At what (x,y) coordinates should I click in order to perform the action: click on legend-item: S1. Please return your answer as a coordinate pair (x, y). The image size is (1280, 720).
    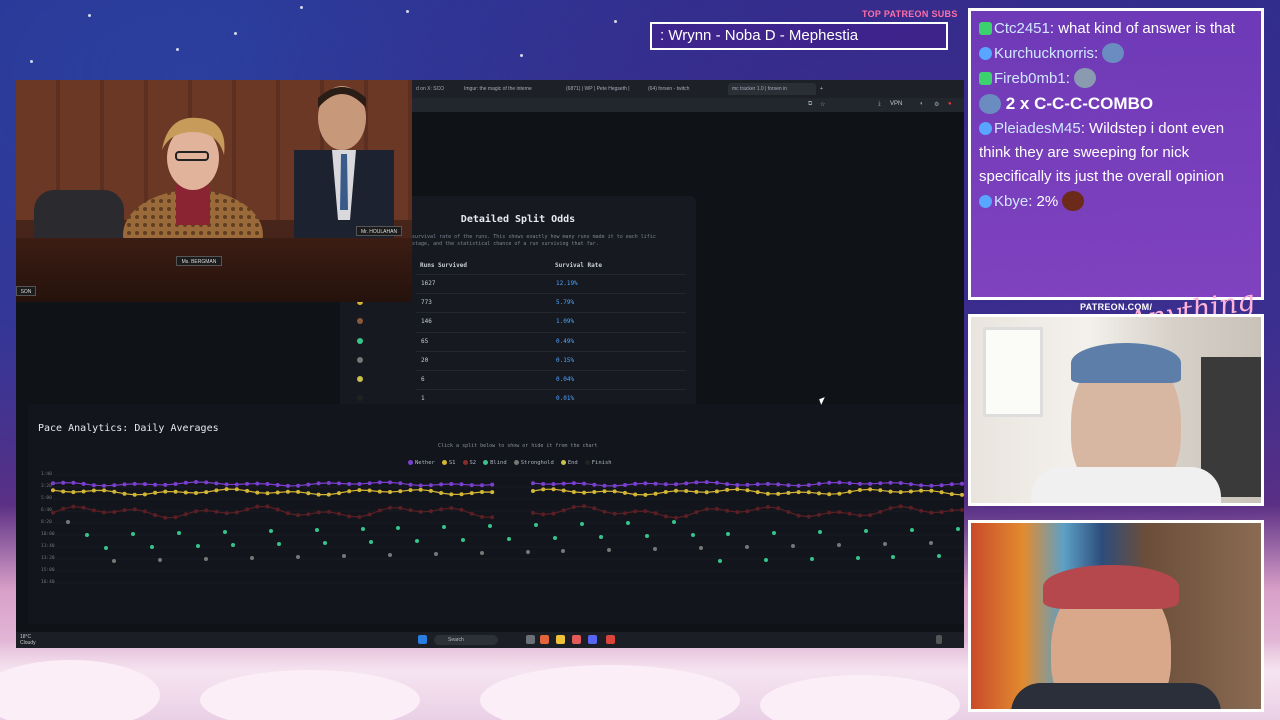
    Looking at the image, I should click on (448, 463).